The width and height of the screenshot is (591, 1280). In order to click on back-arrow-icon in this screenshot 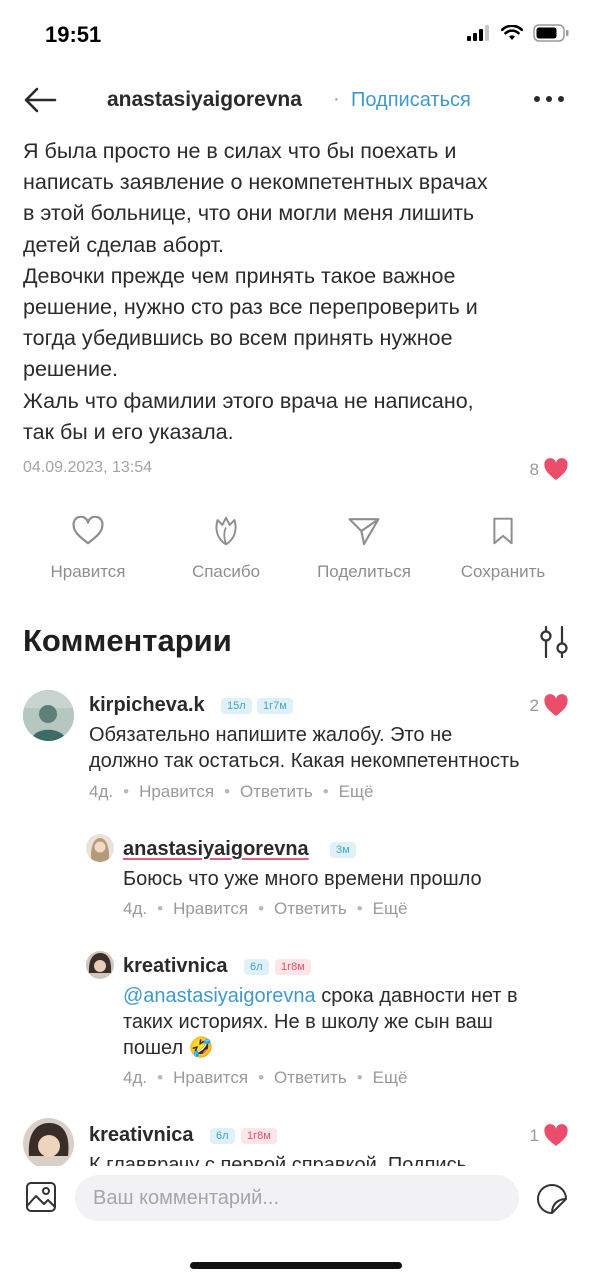, I will do `click(40, 100)`.